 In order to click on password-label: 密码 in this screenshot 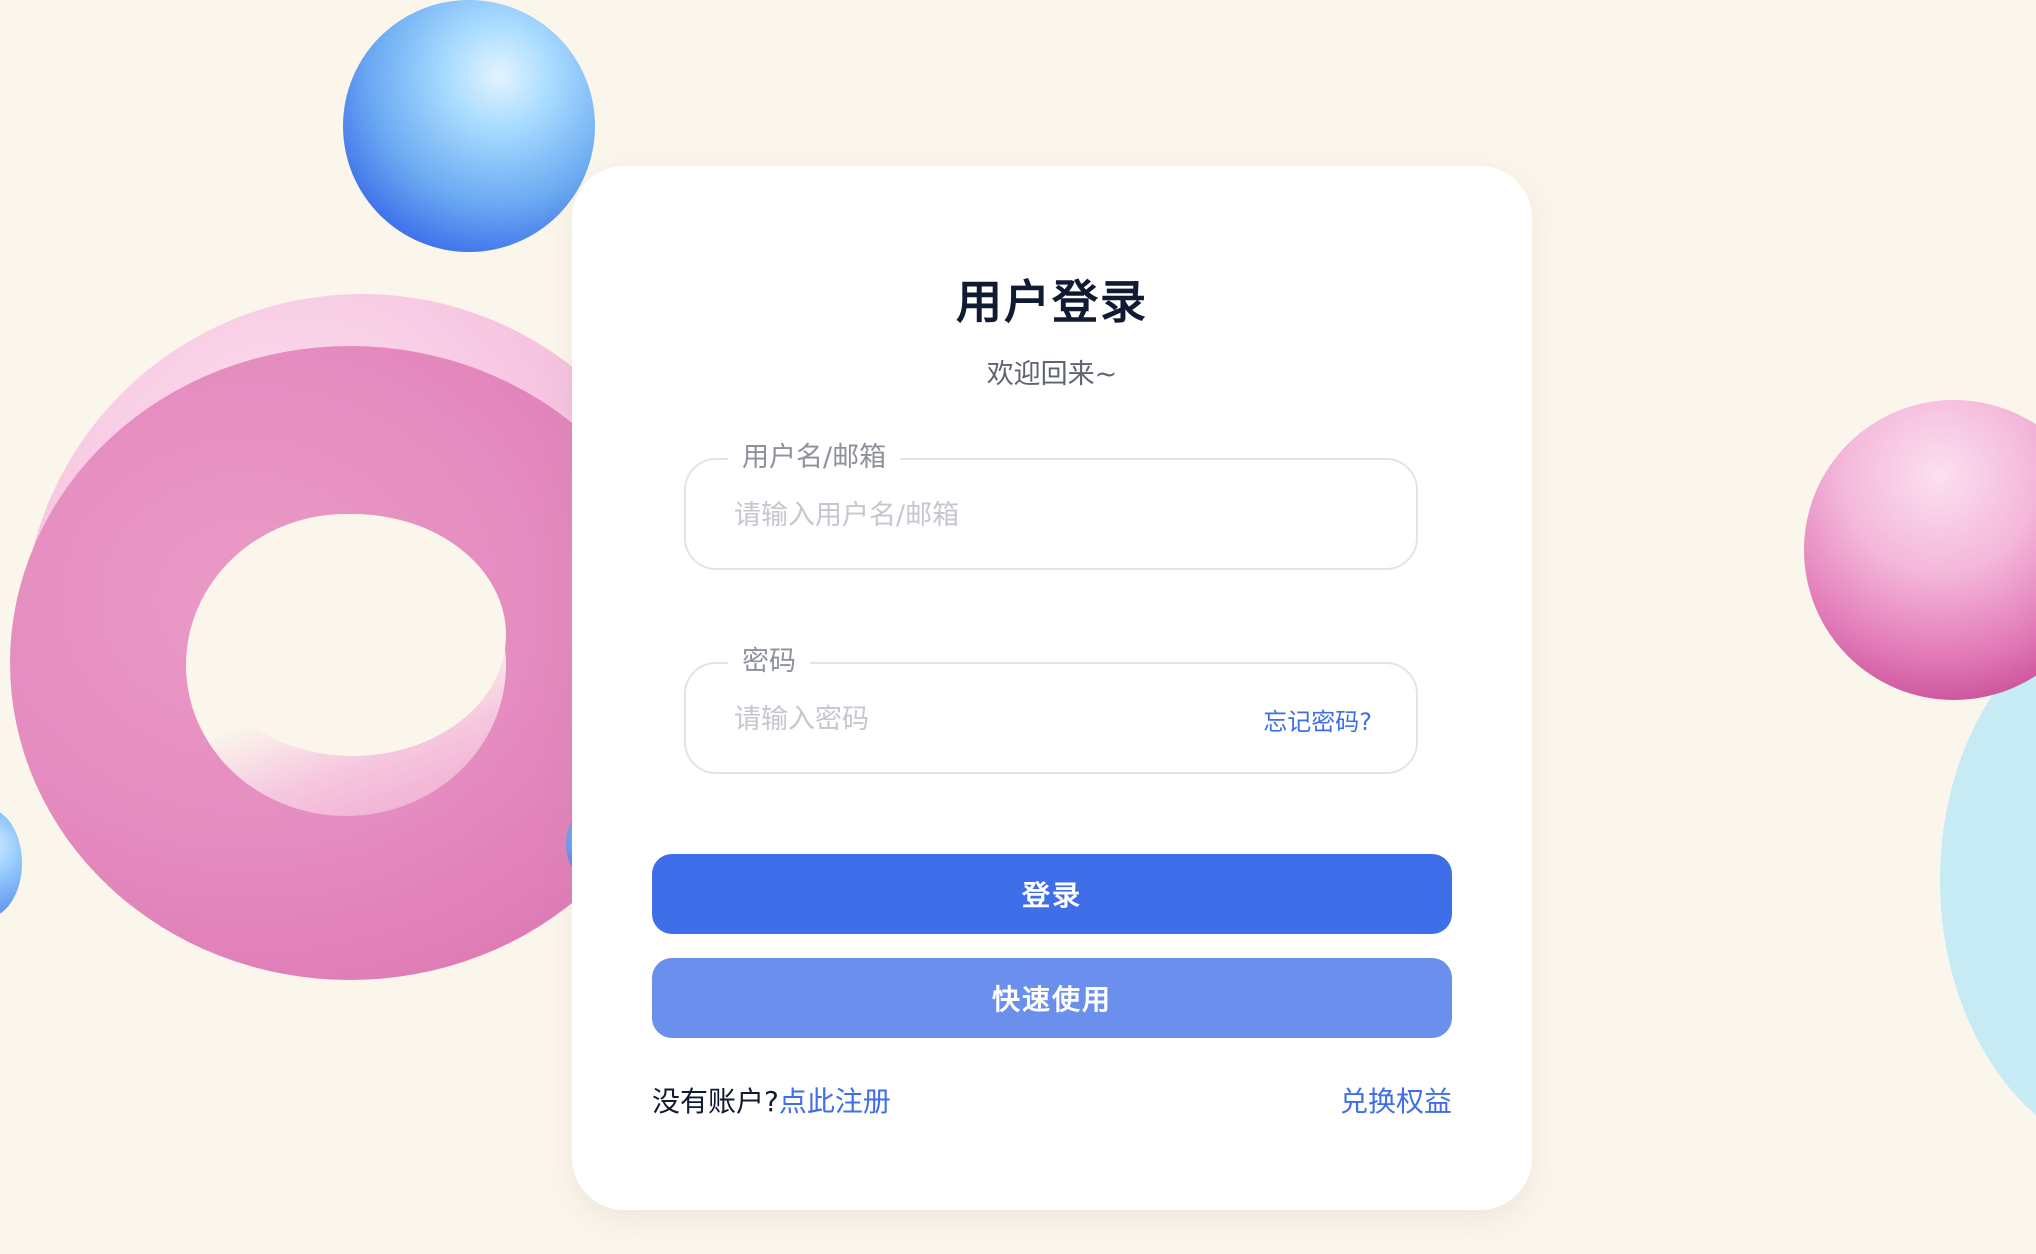, I will do `click(769, 662)`.